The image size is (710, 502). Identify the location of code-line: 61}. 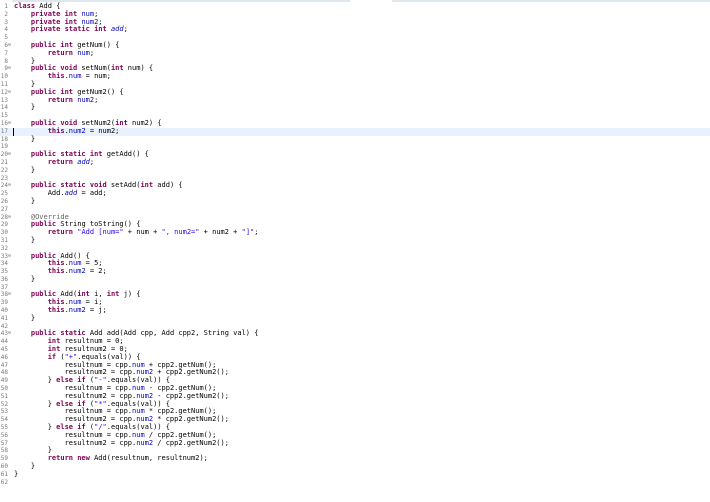
(355, 474).